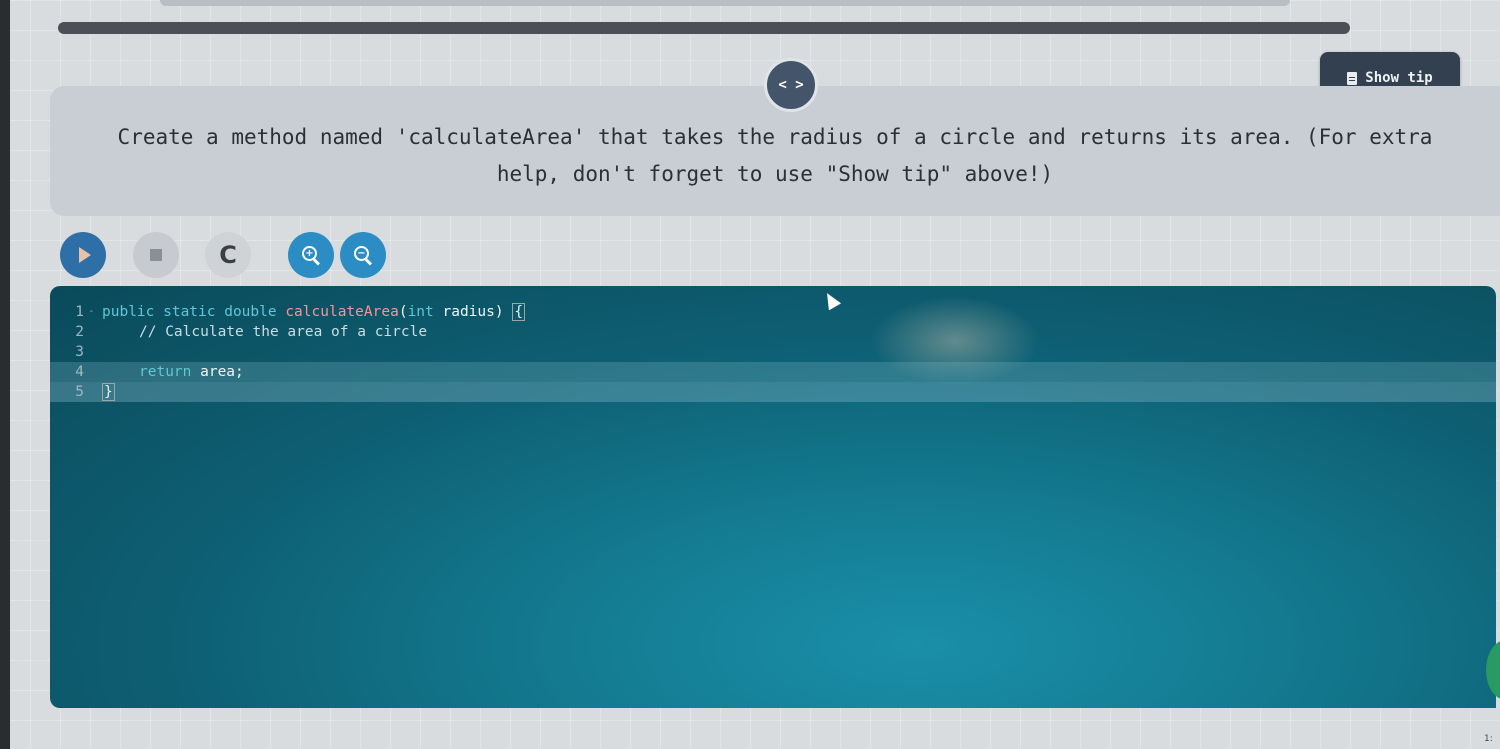 The width and height of the screenshot is (1500, 749). What do you see at coordinates (1488, 739) in the screenshot?
I see `corner-clock-text: 1:` at bounding box center [1488, 739].